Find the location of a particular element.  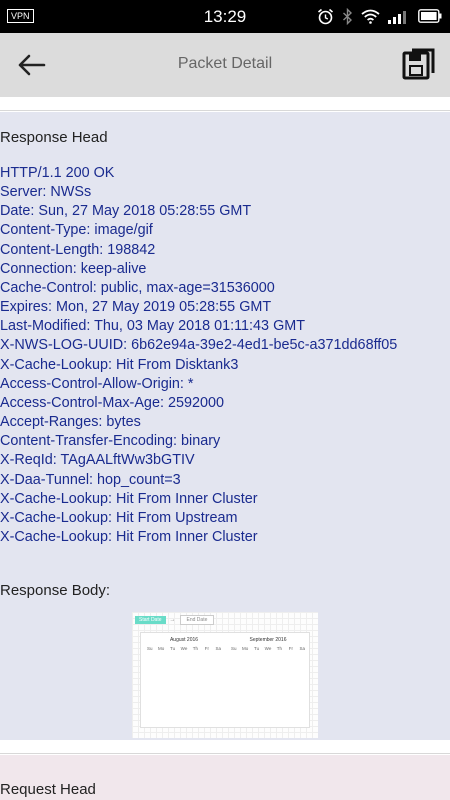

response-body-title: Response Body: is located at coordinates (55, 590).